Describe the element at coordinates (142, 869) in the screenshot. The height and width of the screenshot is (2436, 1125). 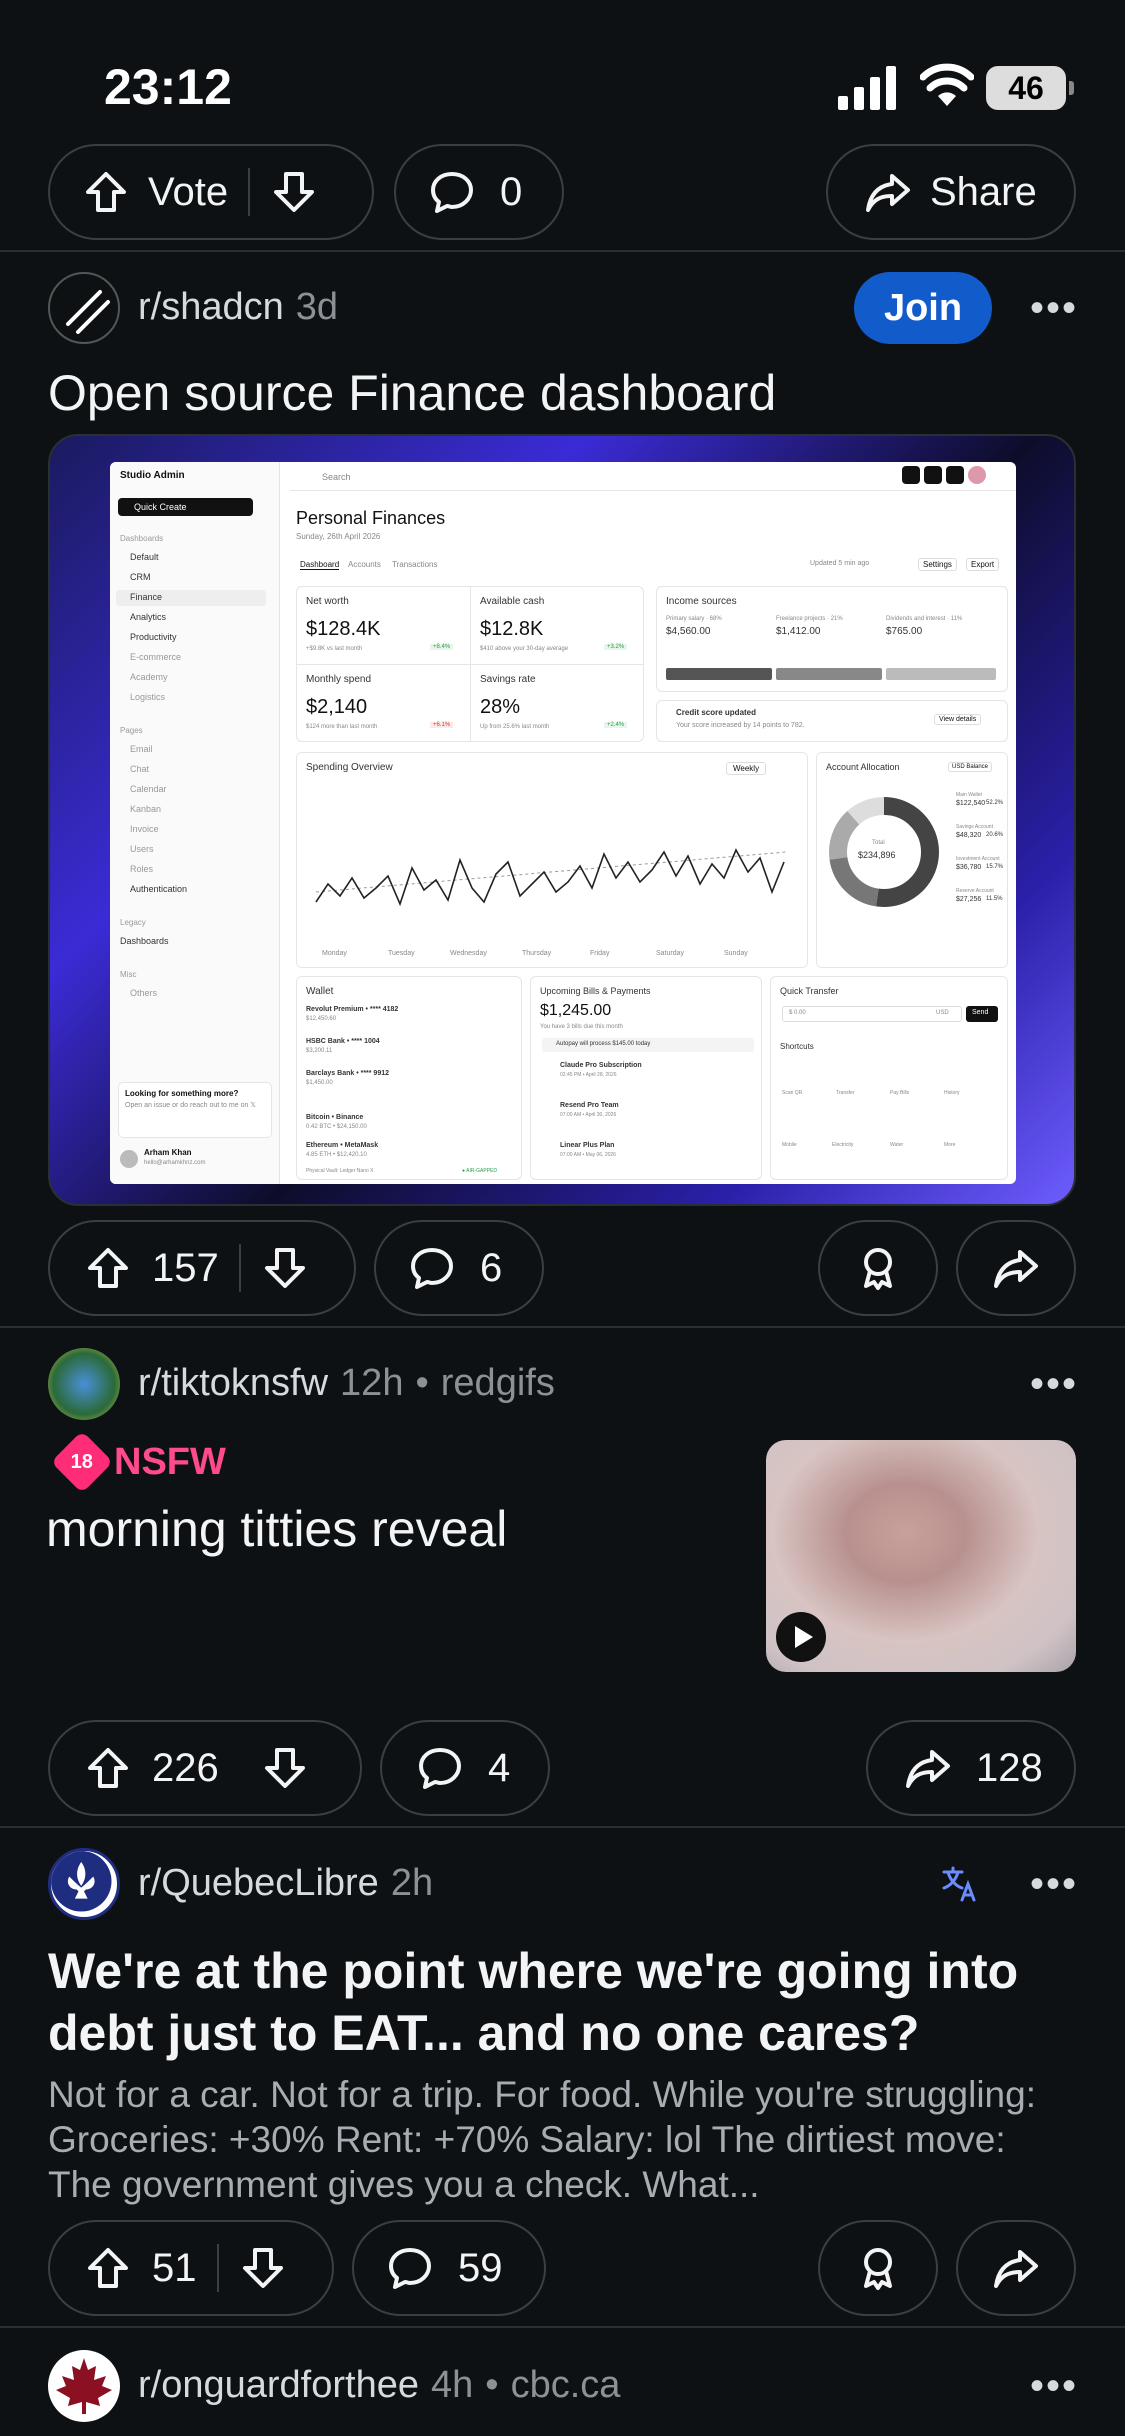
I see `sidebar-item: Roles` at that location.